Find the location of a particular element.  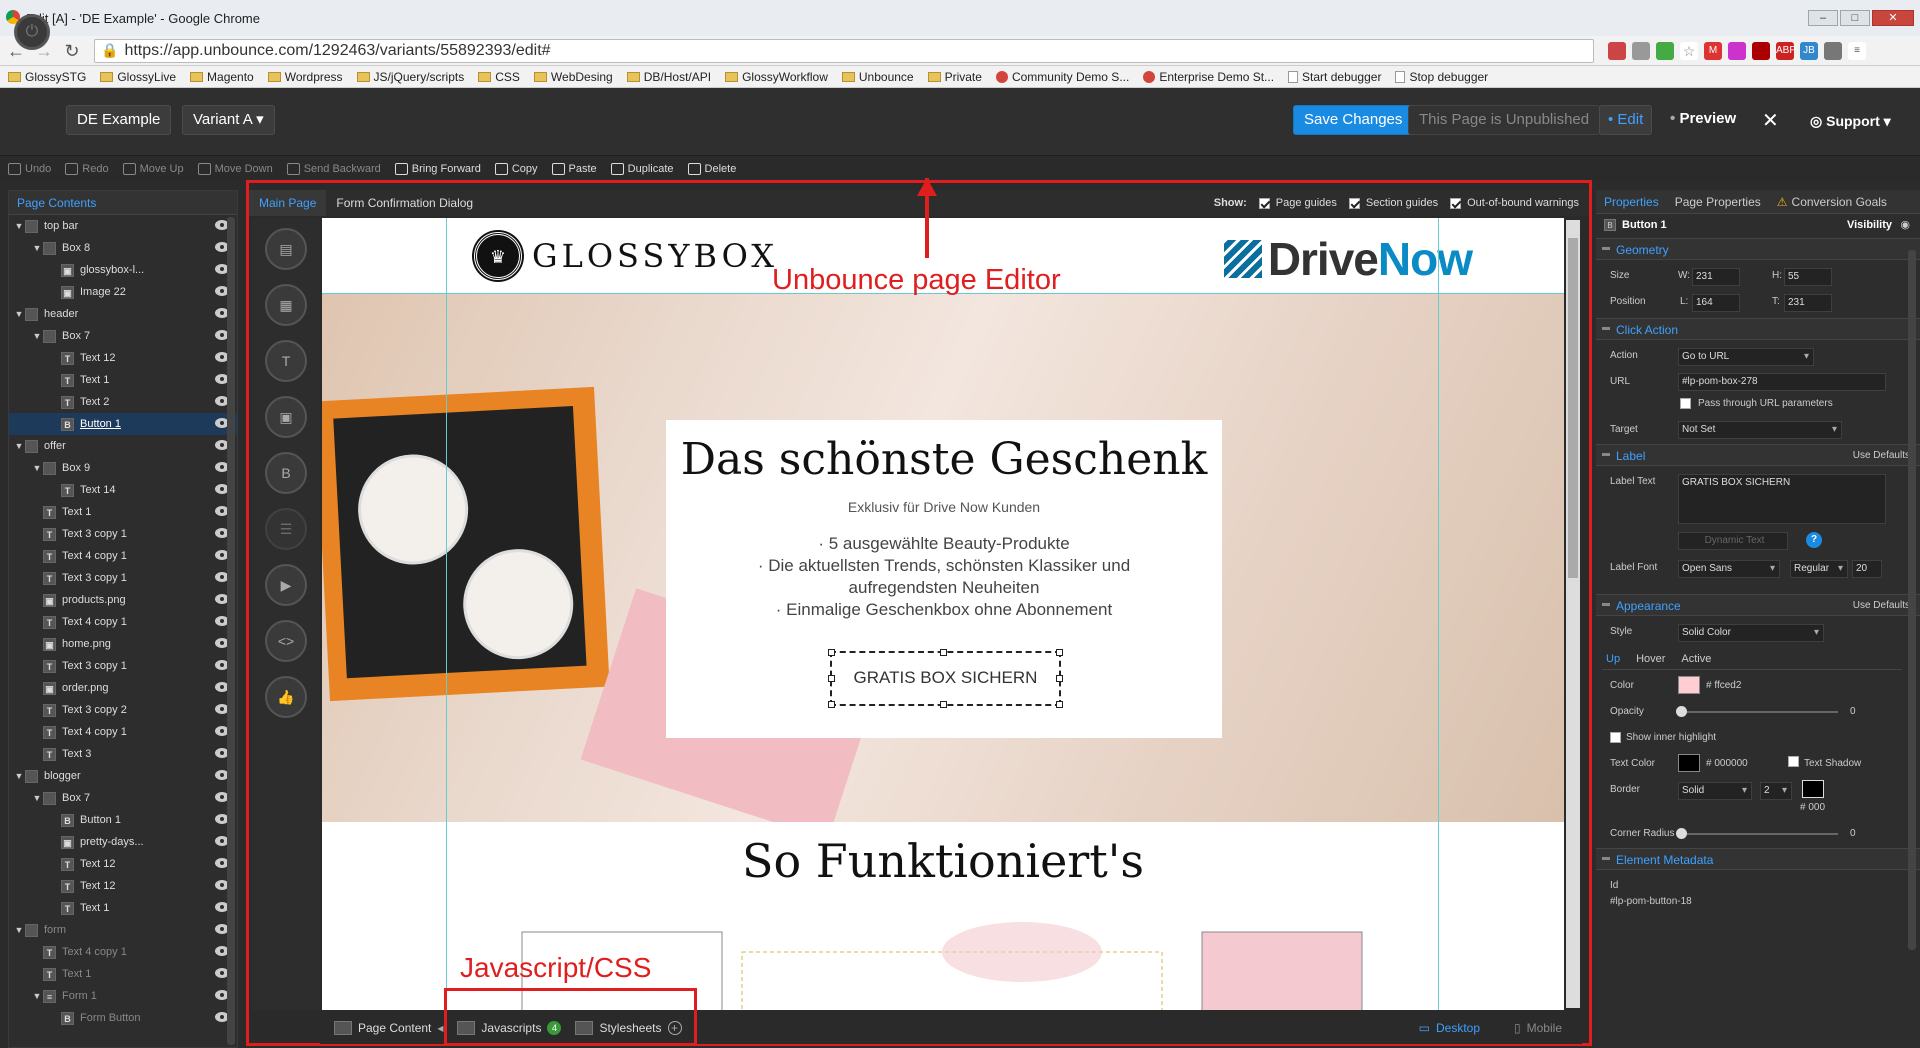

tree-item: B Form Button is located at coordinates (123, 1018).